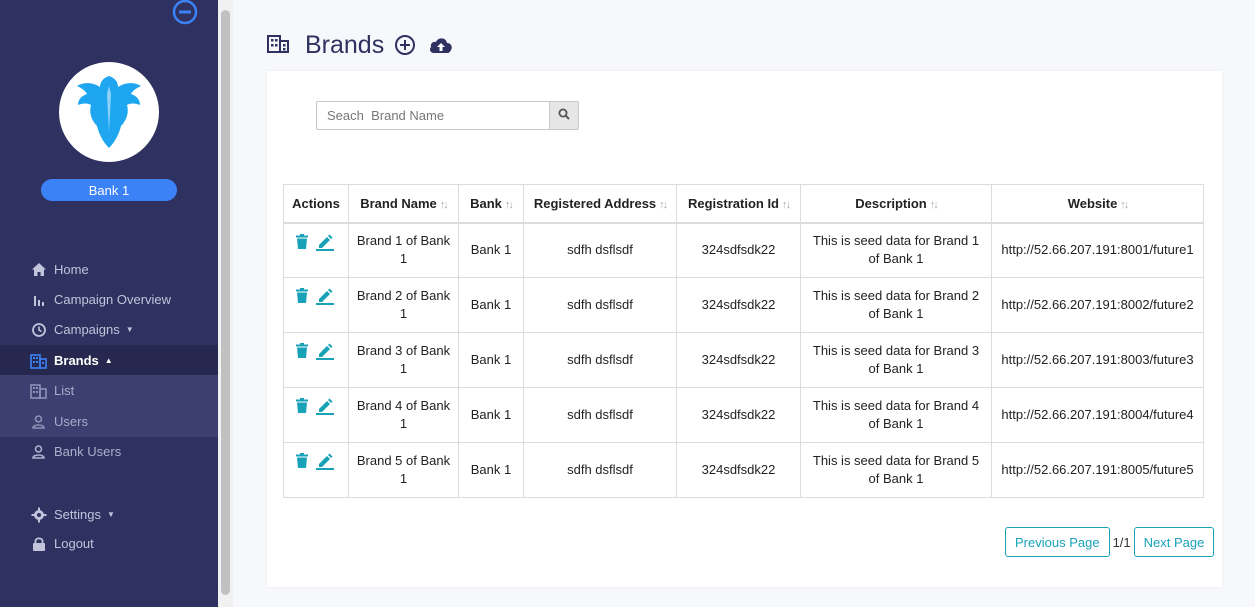  Describe the element at coordinates (74, 543) in the screenshot. I see `sidebar-item-label: Logout` at that location.